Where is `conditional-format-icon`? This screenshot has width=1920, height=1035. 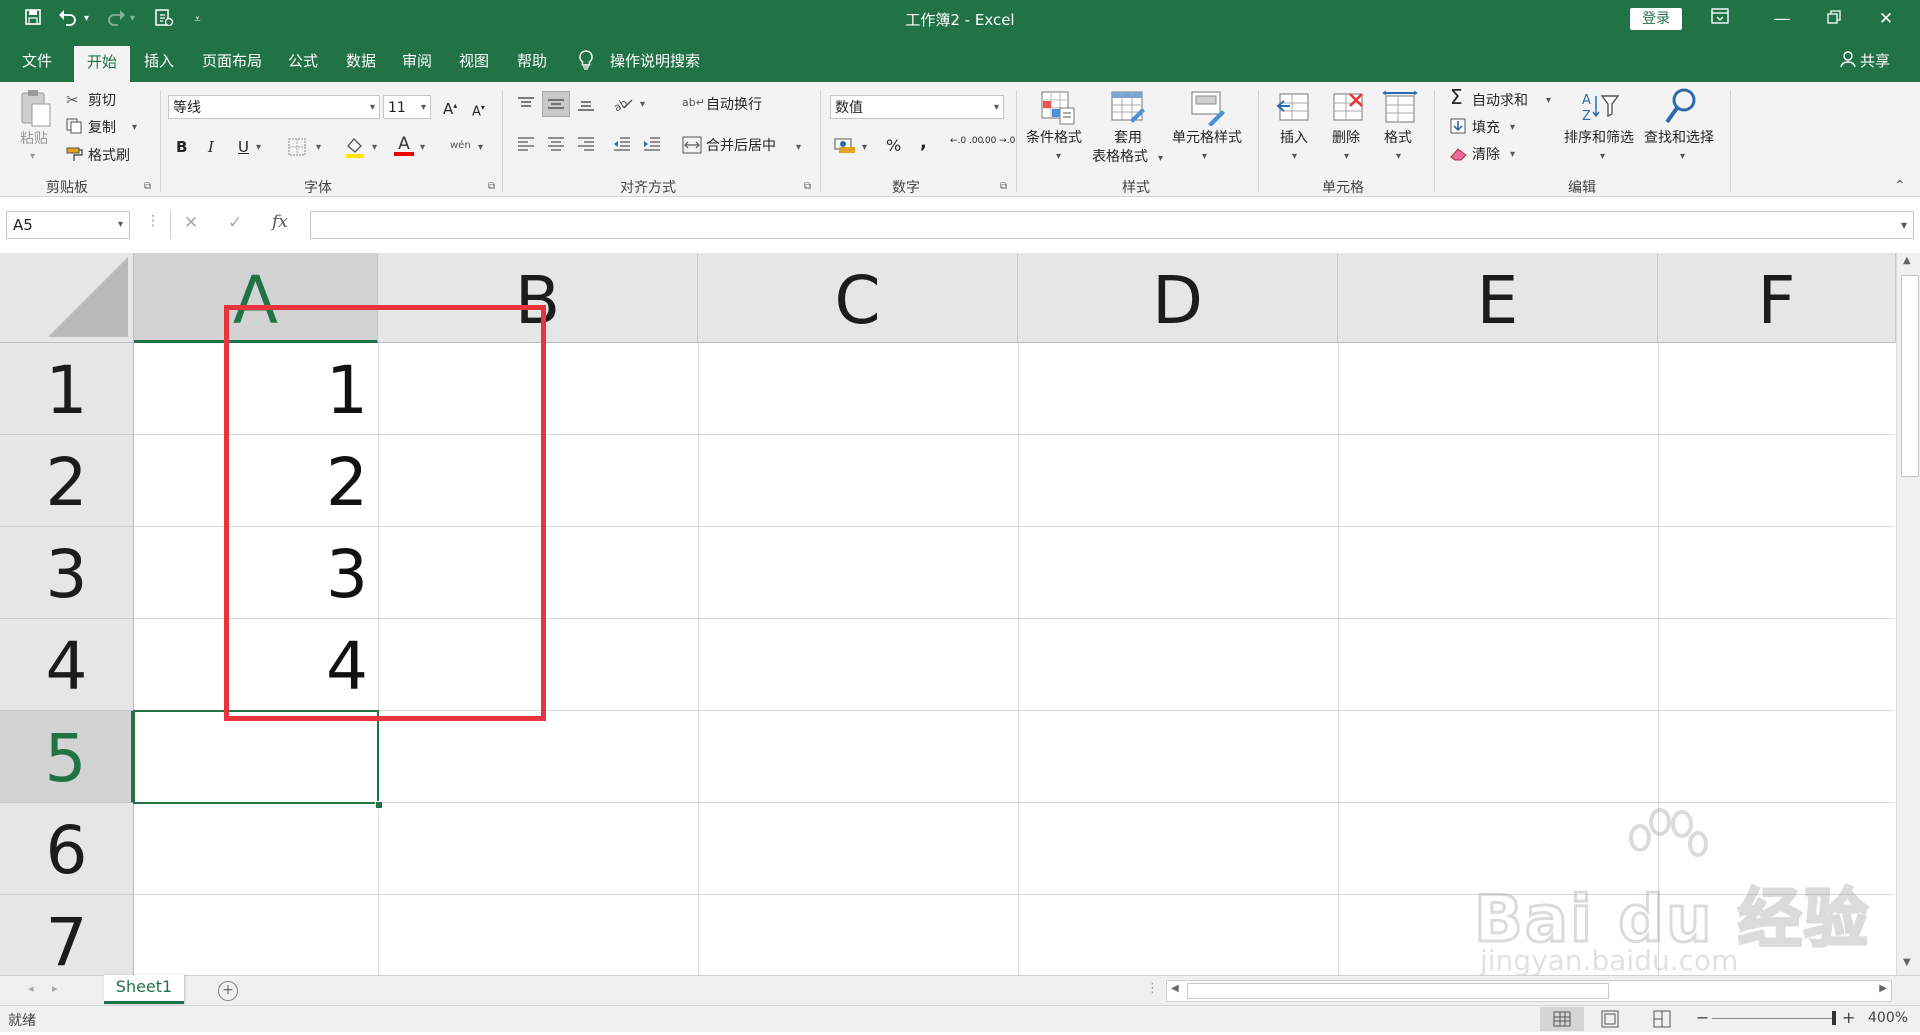
conditional-format-icon is located at coordinates (1058, 110).